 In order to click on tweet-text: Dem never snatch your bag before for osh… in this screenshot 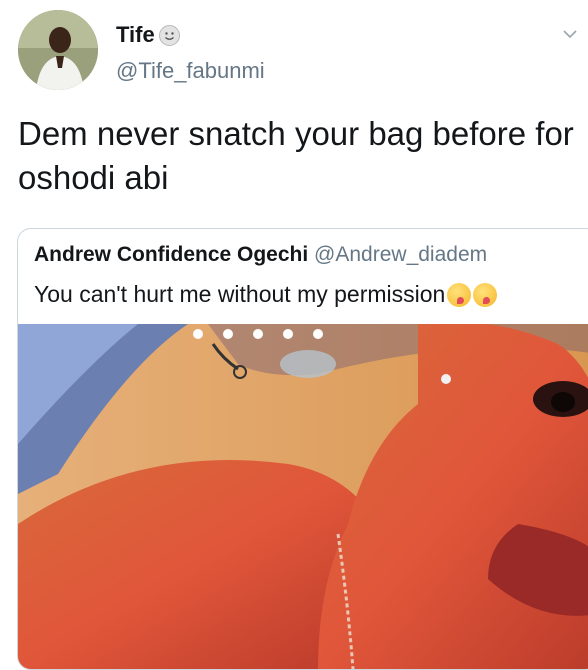, I will do `click(300, 155)`.